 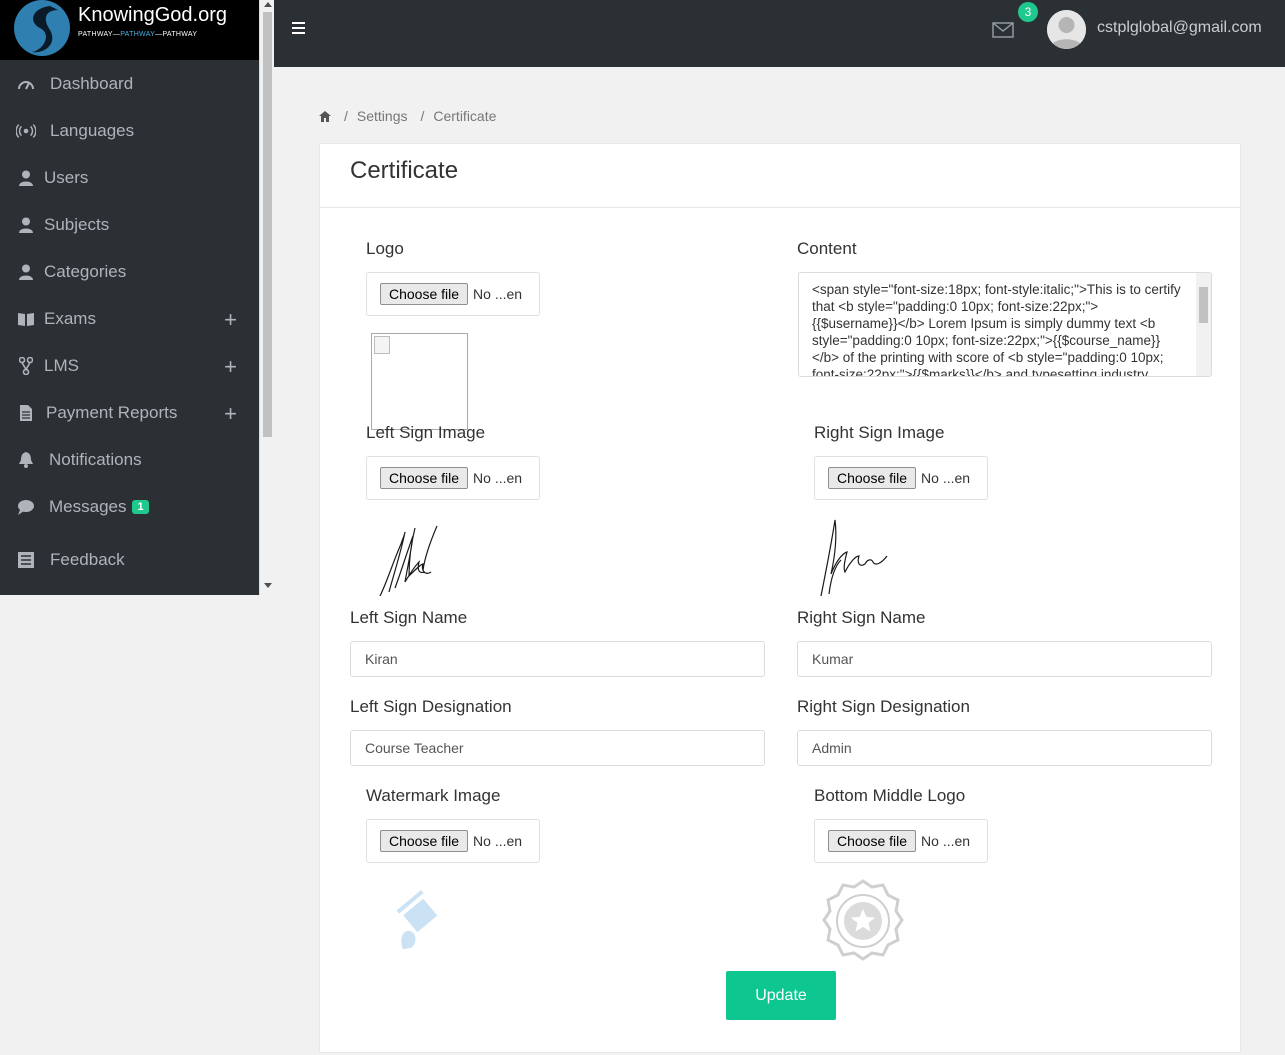 I want to click on sidebar-item-label: Subjects, so click(x=77, y=224).